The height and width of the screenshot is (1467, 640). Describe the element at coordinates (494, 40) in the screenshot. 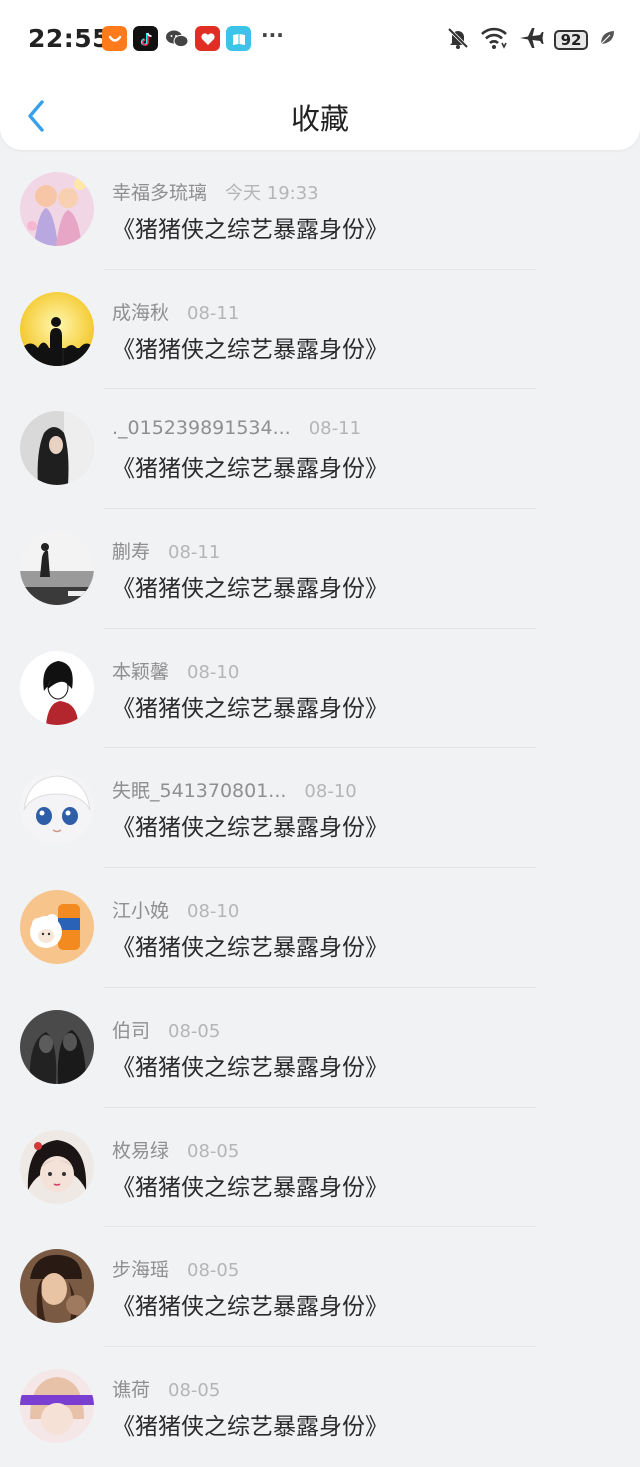

I see `wifi-icon` at that location.